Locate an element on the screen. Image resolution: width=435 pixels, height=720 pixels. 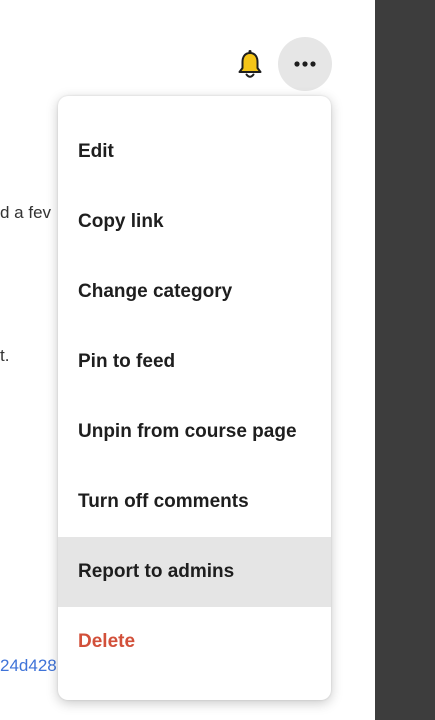
menu-item-turn-off-comments: Turn off comments is located at coordinates (194, 502).